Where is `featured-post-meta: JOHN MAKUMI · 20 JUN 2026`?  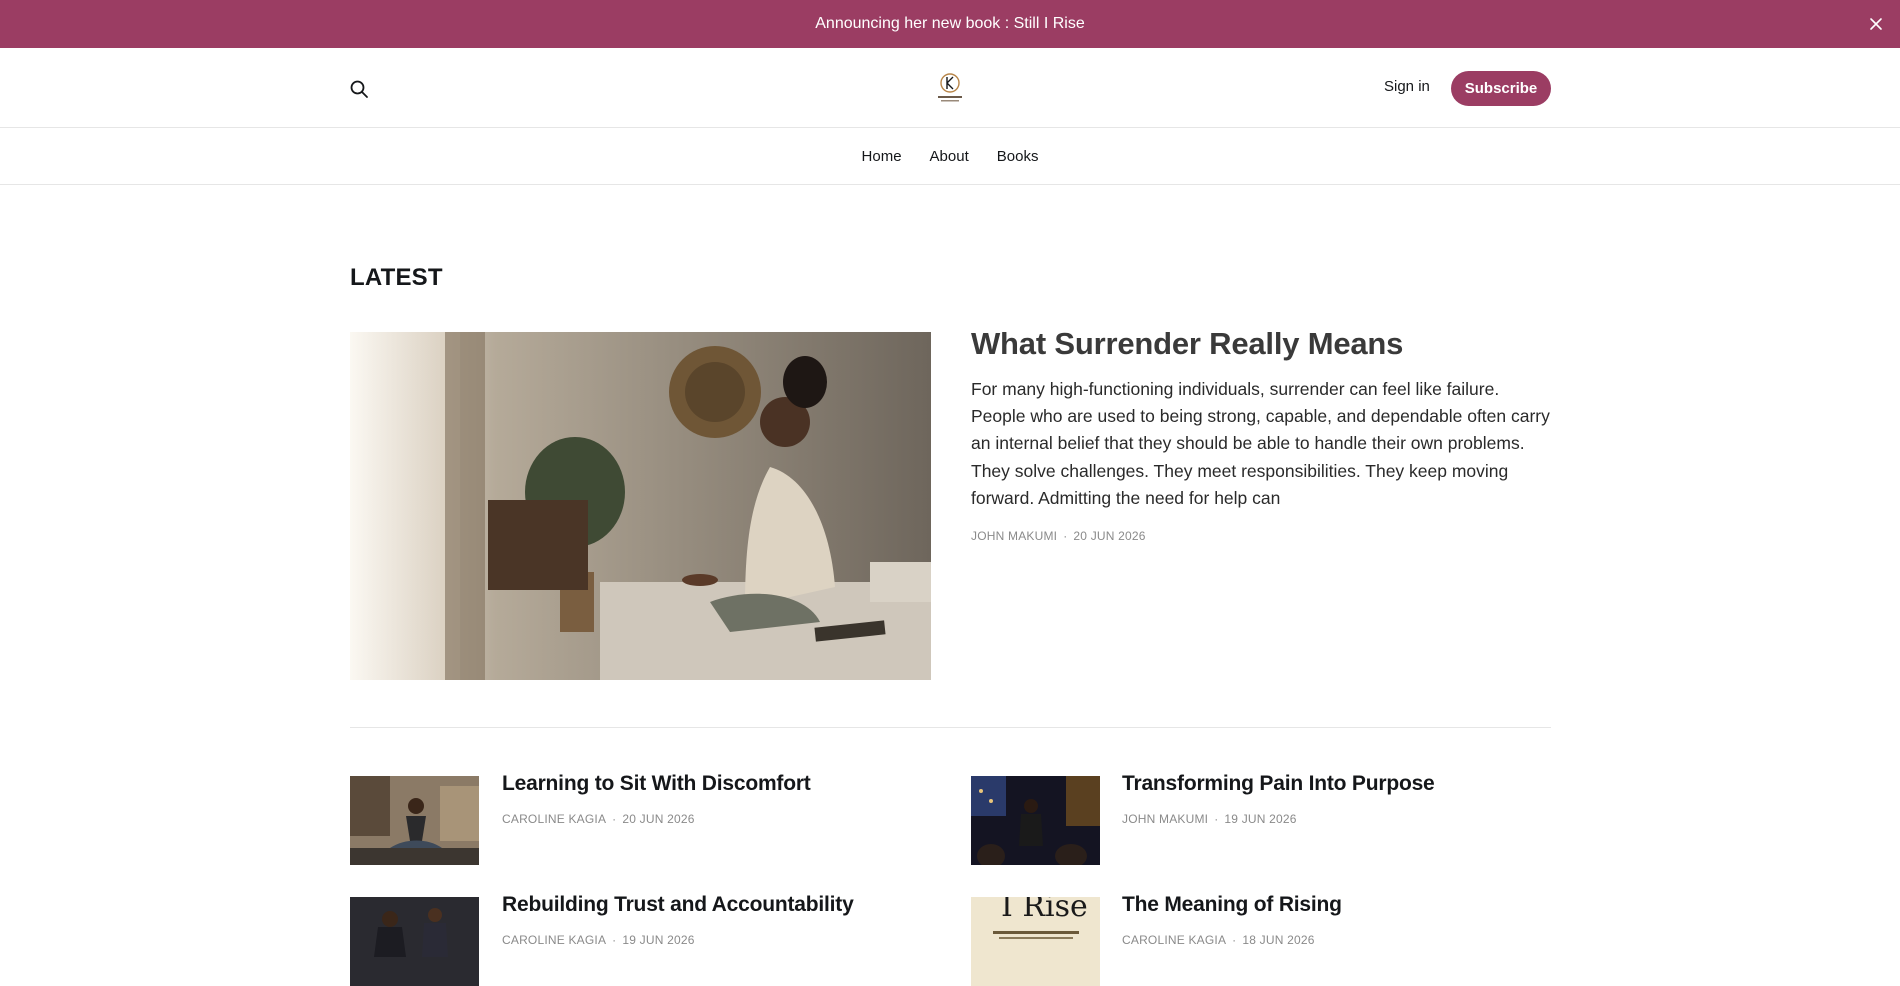
featured-post-meta: JOHN MAKUMI · 20 JUN 2026 is located at coordinates (1058, 536).